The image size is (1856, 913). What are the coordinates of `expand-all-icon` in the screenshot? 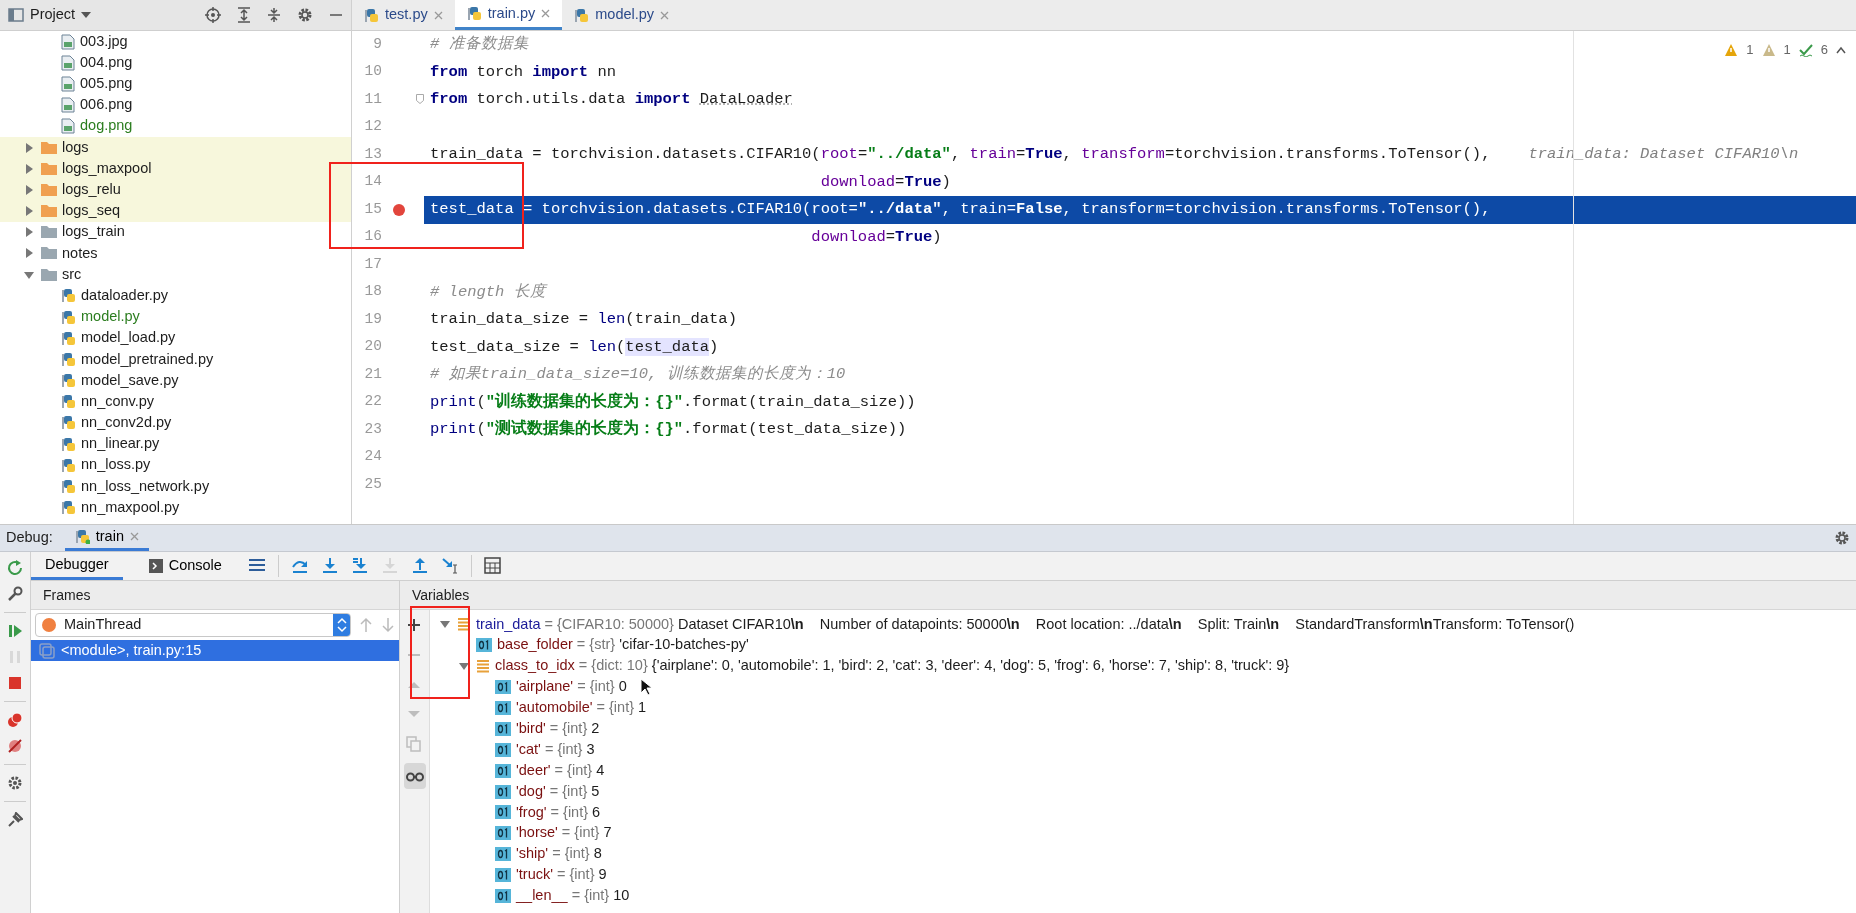 It's located at (244, 15).